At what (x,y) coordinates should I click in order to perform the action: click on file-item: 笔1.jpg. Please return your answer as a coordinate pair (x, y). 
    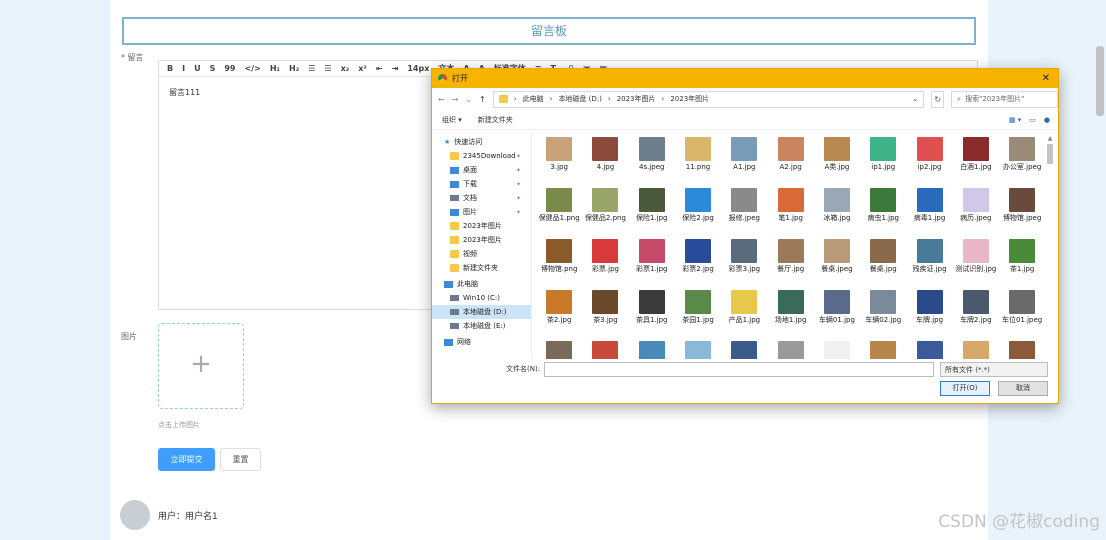
    Looking at the image, I should click on (790, 211).